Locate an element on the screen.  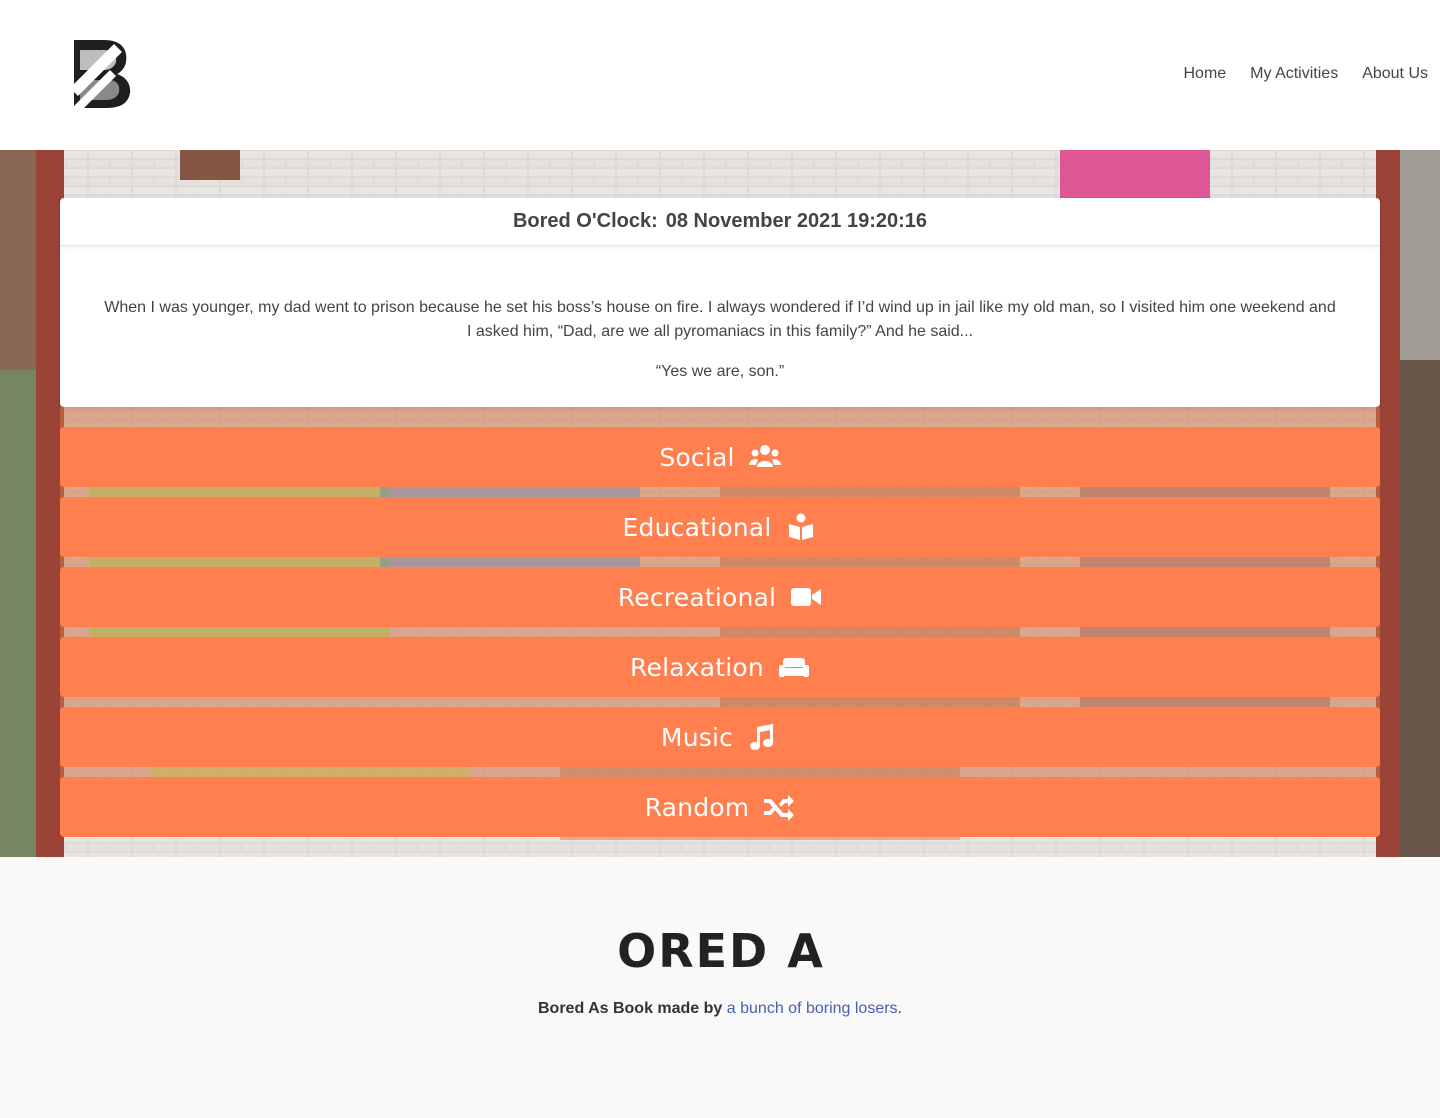
main-nav: Home My Activities About Us is located at coordinates (1305, 74).